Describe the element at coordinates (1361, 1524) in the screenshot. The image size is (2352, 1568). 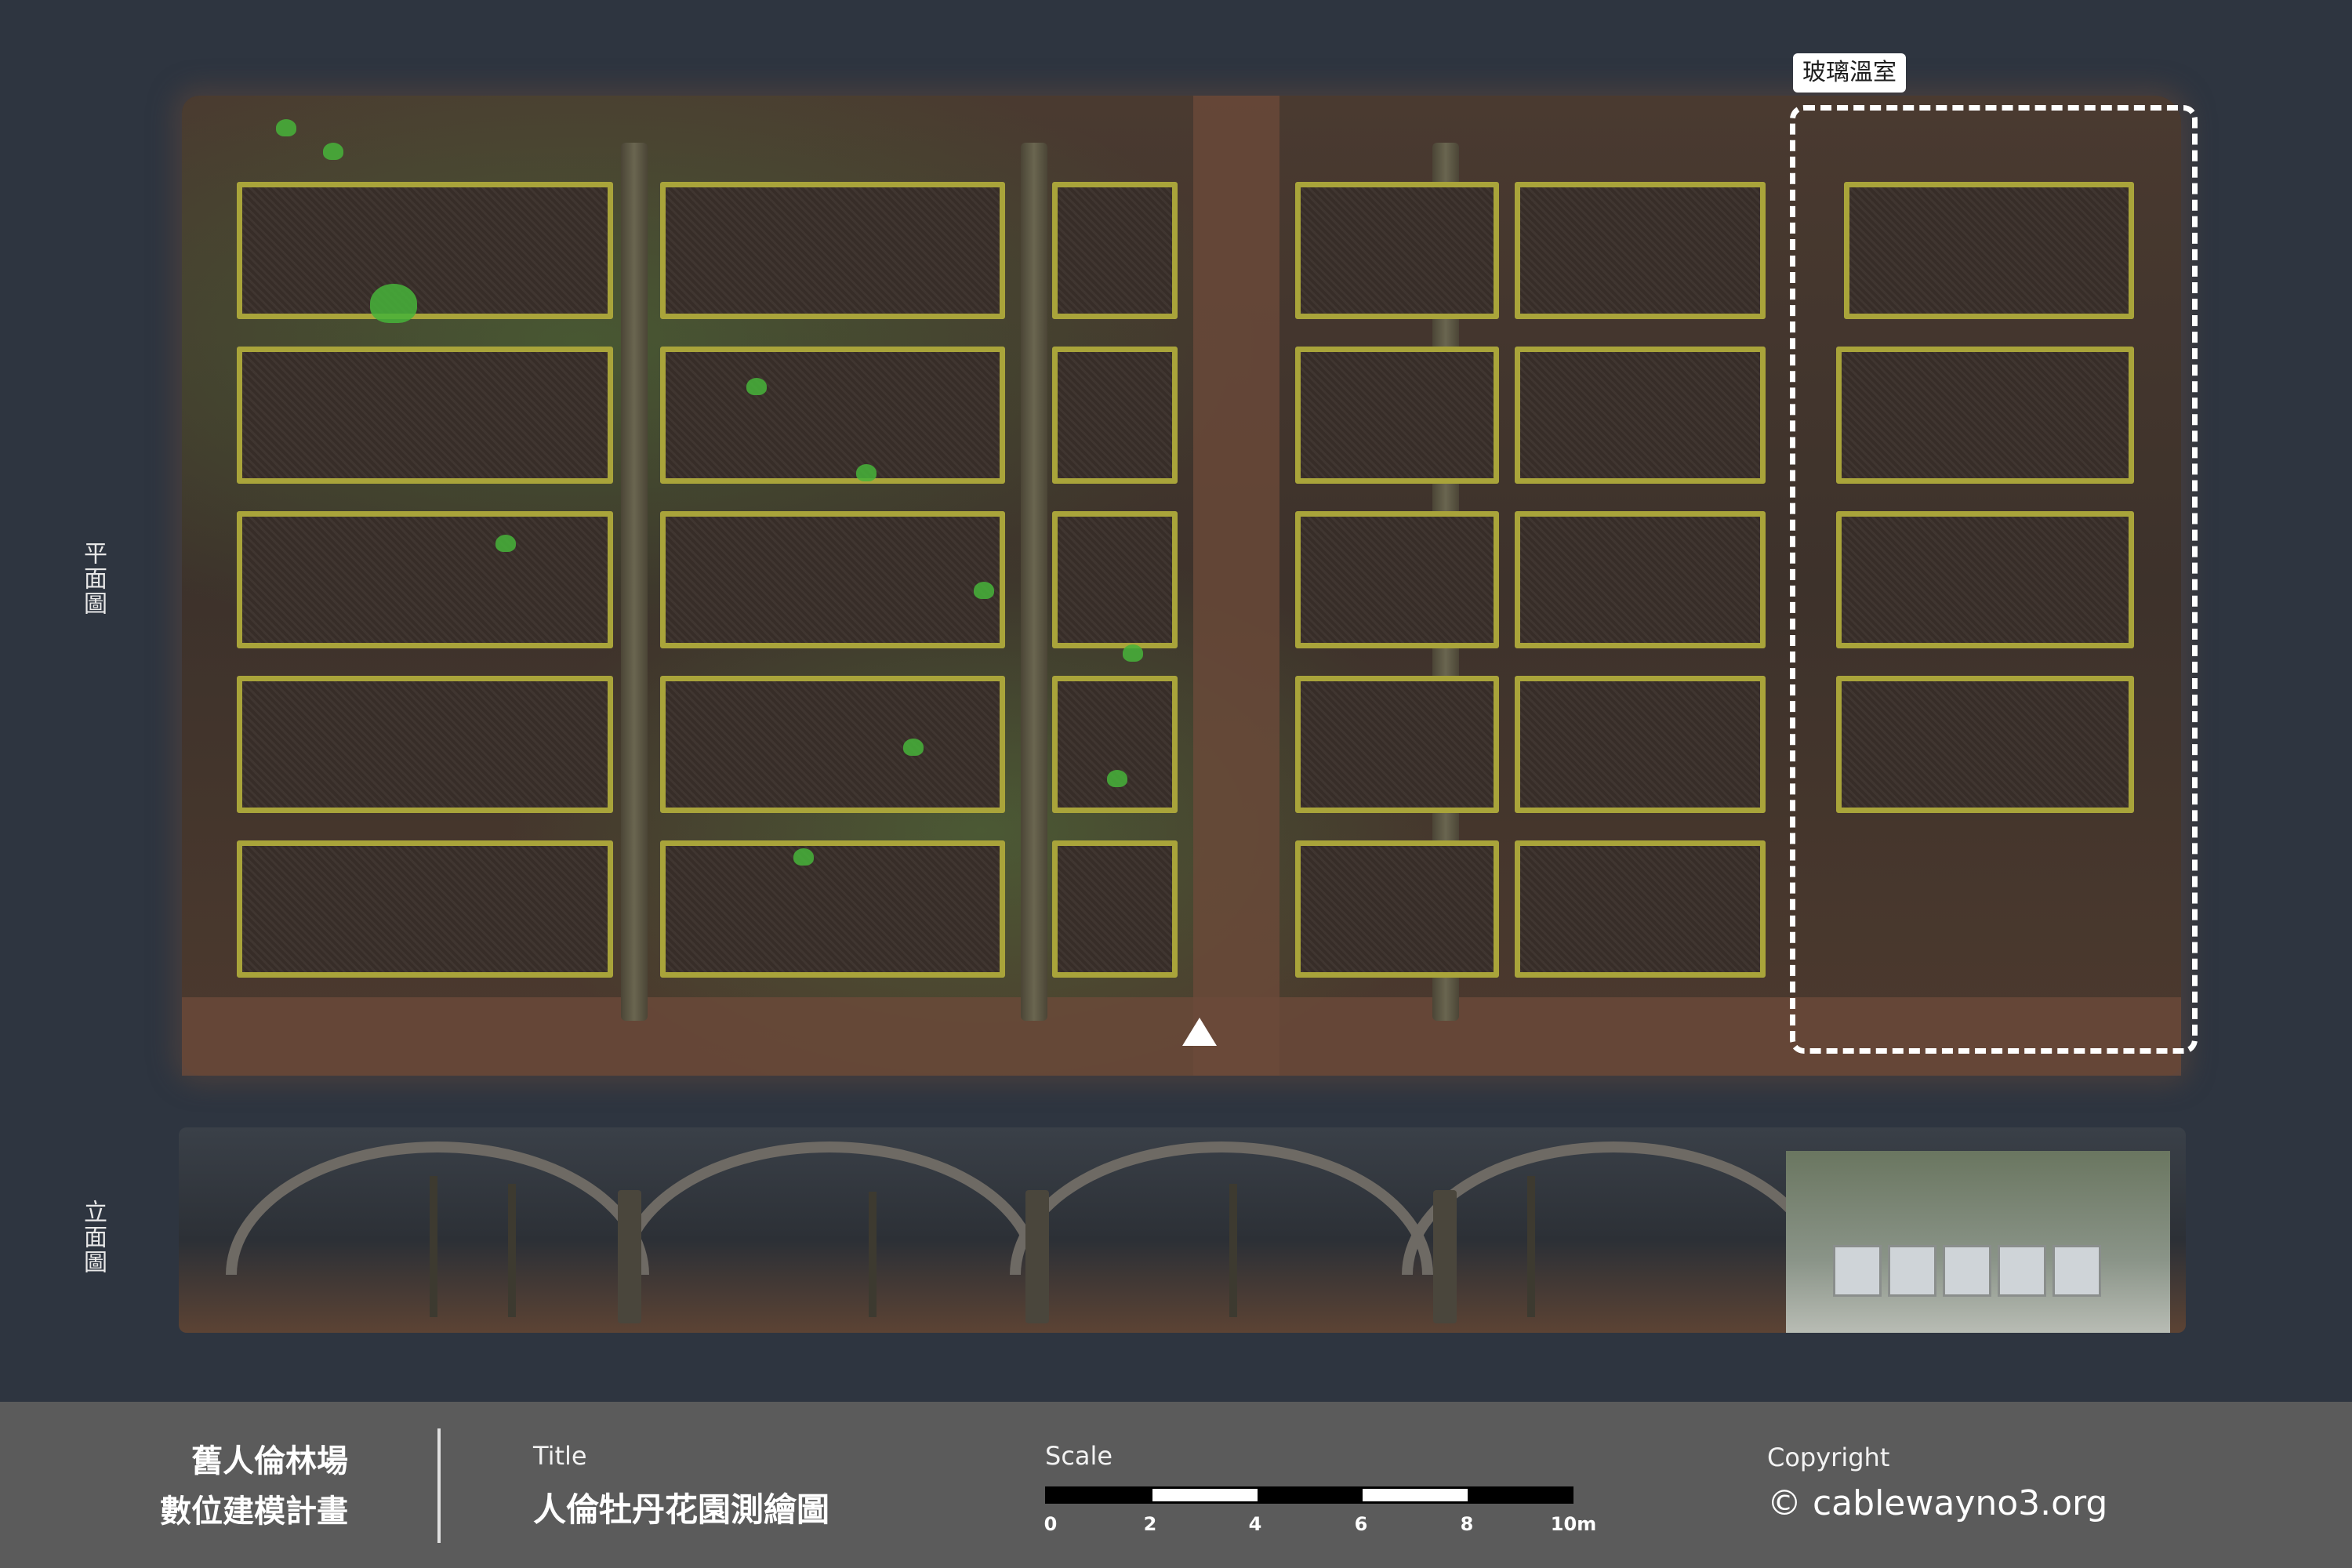
I see `scale-tick: 6` at that location.